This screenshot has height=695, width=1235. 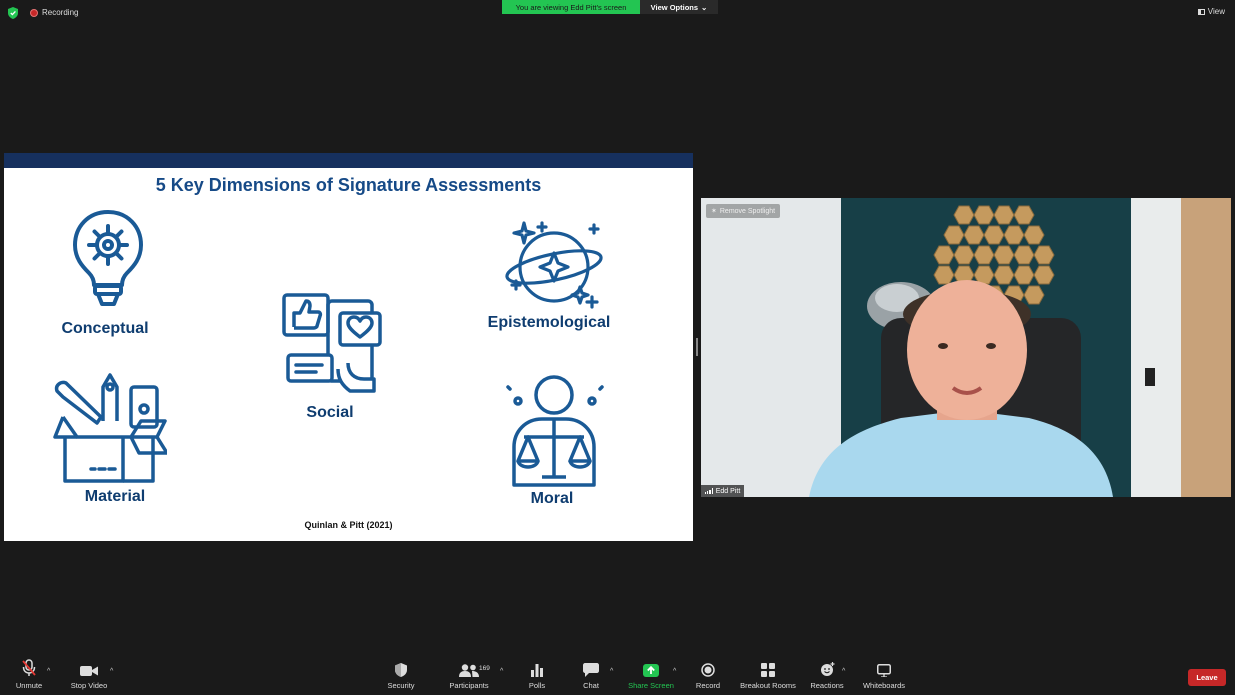 I want to click on whiteboard-icon, so click(x=884, y=670).